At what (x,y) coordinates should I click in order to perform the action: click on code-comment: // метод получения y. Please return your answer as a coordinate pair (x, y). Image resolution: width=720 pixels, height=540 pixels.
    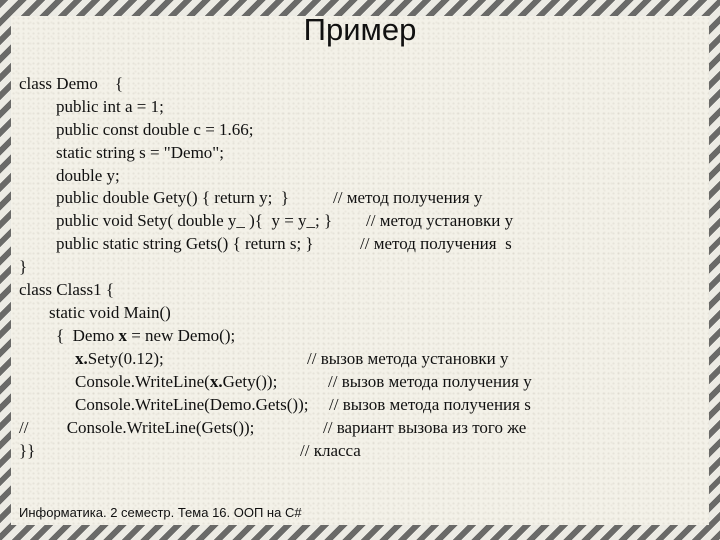
    Looking at the image, I should click on (408, 197).